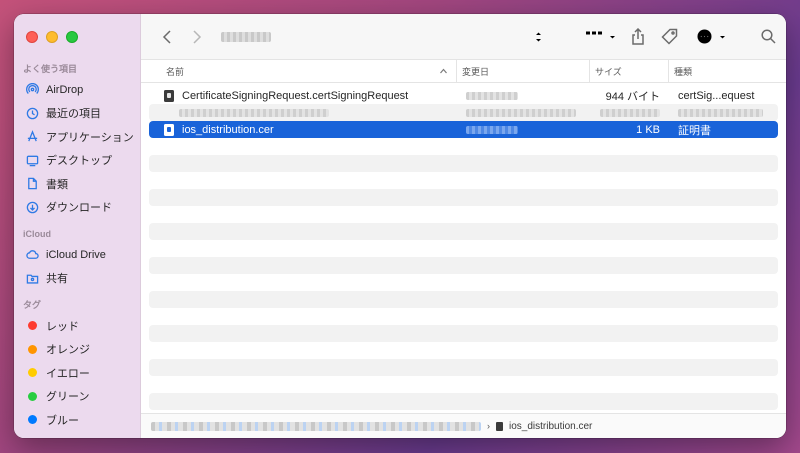 The height and width of the screenshot is (453, 800). Describe the element at coordinates (601, 37) in the screenshot. I see `group-button` at that location.